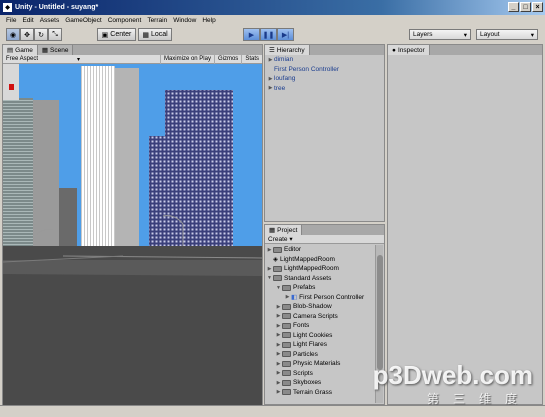 The image size is (545, 417). I want to click on tab-scene: ▦ Scene, so click(55, 50).